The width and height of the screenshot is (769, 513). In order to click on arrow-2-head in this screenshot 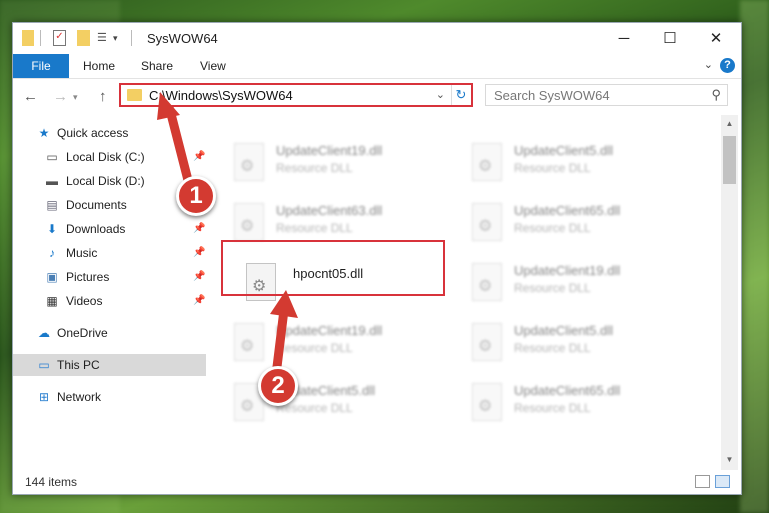, I will do `click(284, 304)`.